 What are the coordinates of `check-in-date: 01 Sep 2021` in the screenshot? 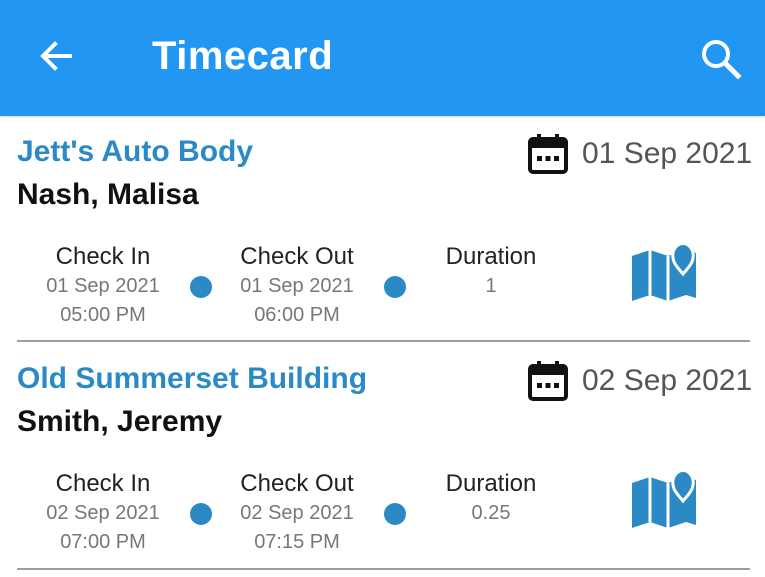 It's located at (103, 286).